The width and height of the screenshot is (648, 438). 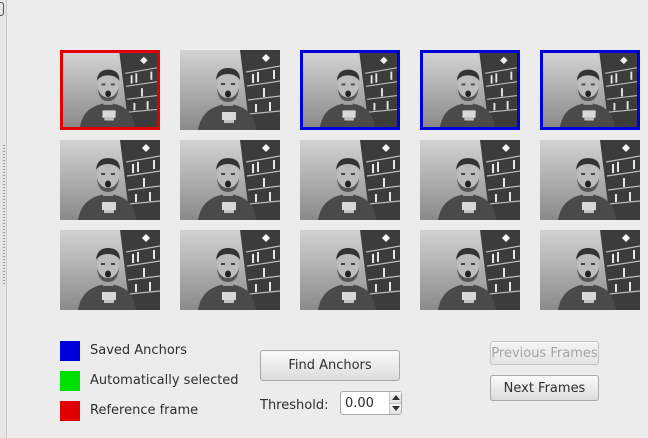 I want to click on next-frames-button: Next Frames, so click(x=544, y=388).